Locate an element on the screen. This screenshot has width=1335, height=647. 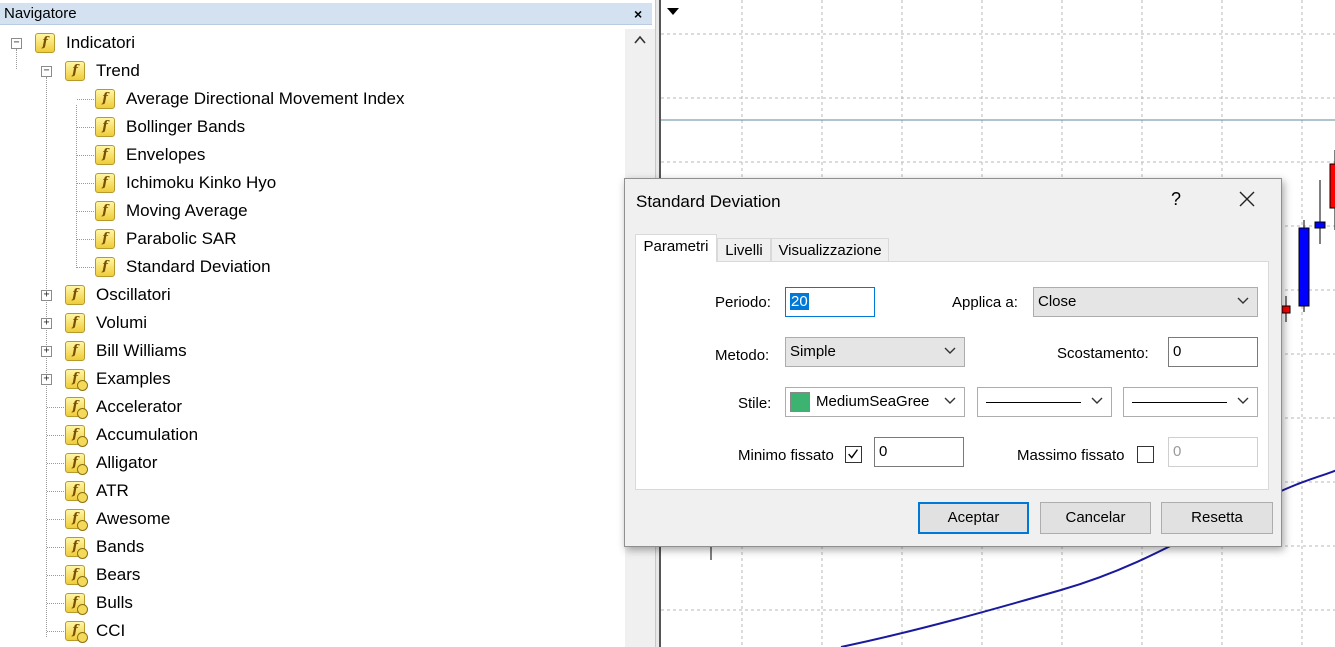
navigator-close-icon: × is located at coordinates (638, 14).